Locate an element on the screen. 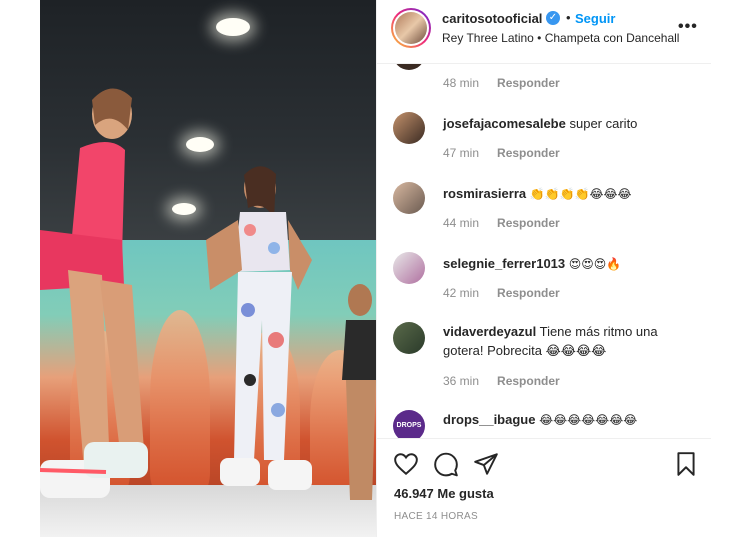 The image size is (735, 537). comment-bubble-icon is located at coordinates (446, 464).